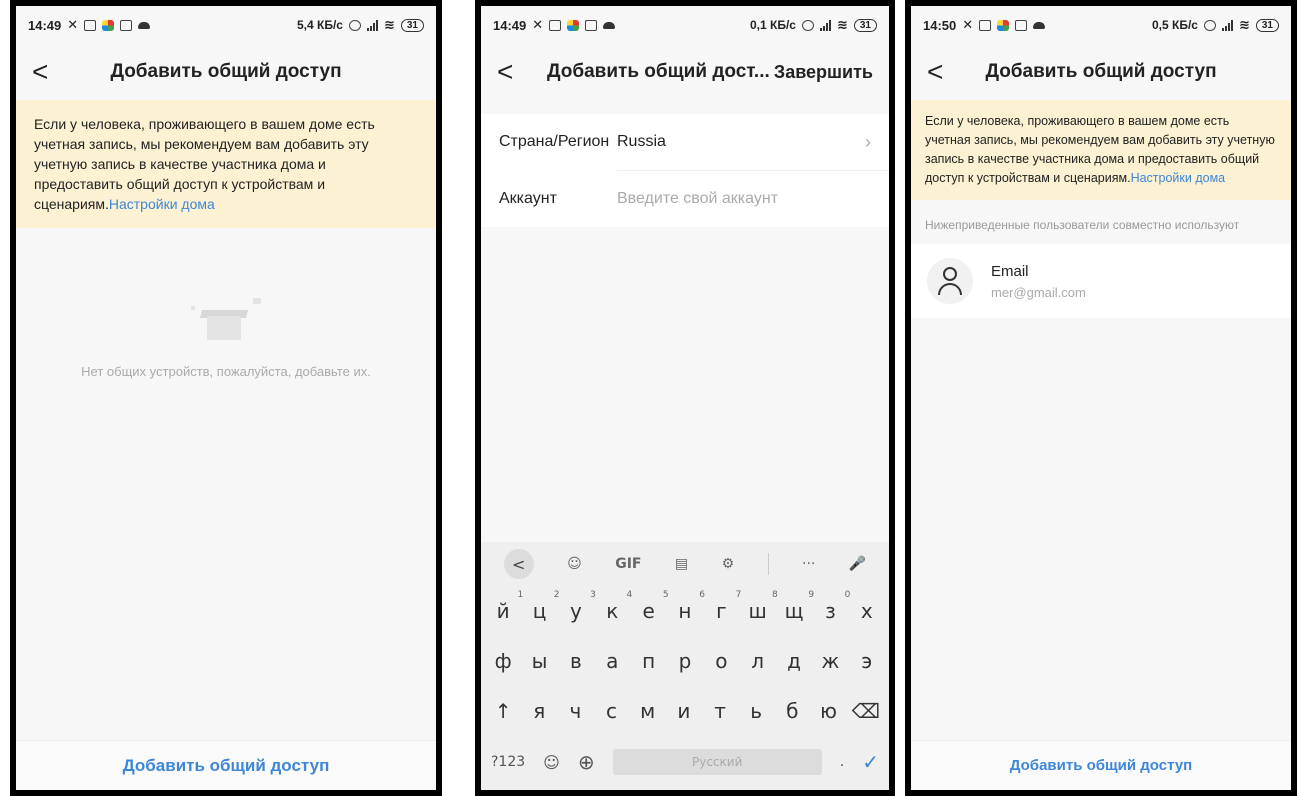 The height and width of the screenshot is (796, 1300). What do you see at coordinates (808, 564) in the screenshot?
I see `more-icon: ···` at bounding box center [808, 564].